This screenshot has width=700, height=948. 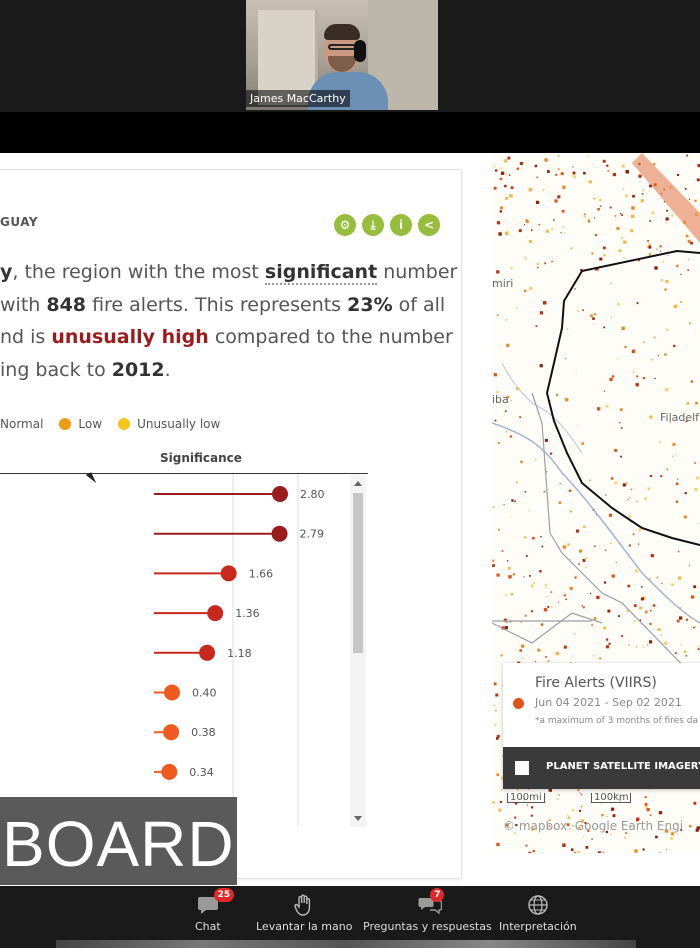 What do you see at coordinates (358, 573) in the screenshot?
I see `scroll-thumb` at bounding box center [358, 573].